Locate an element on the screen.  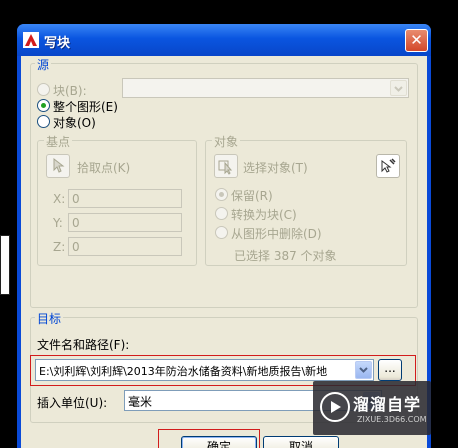
delete-from-drawing-label: 从图形中删除(D) is located at coordinates (276, 234).